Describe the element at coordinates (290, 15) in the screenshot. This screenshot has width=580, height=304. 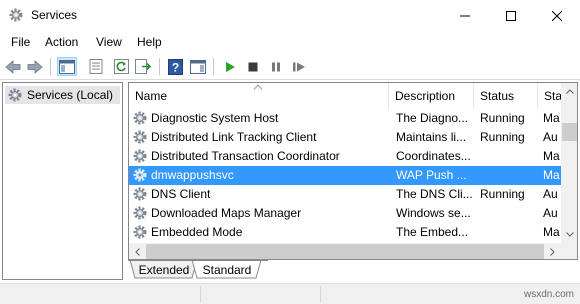
I see `title-bar: Services` at that location.